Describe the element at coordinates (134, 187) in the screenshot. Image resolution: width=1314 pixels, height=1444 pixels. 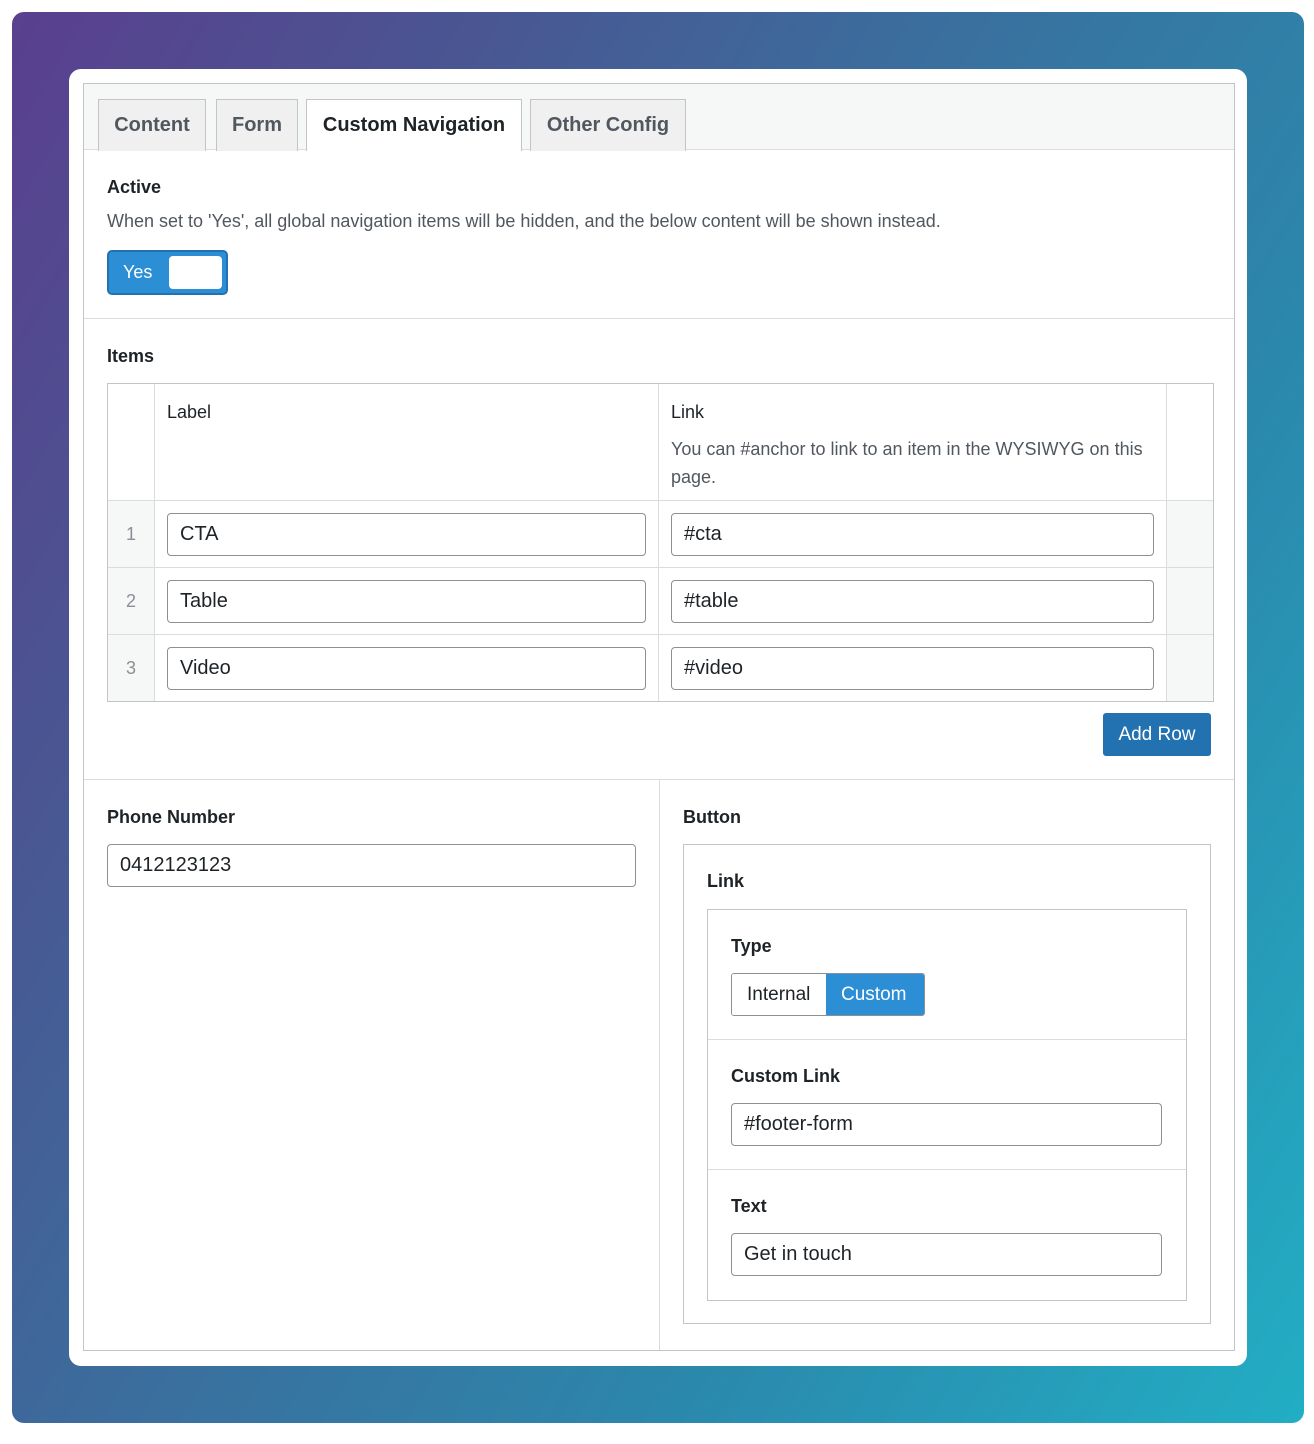
I see `active-label: Active` at that location.